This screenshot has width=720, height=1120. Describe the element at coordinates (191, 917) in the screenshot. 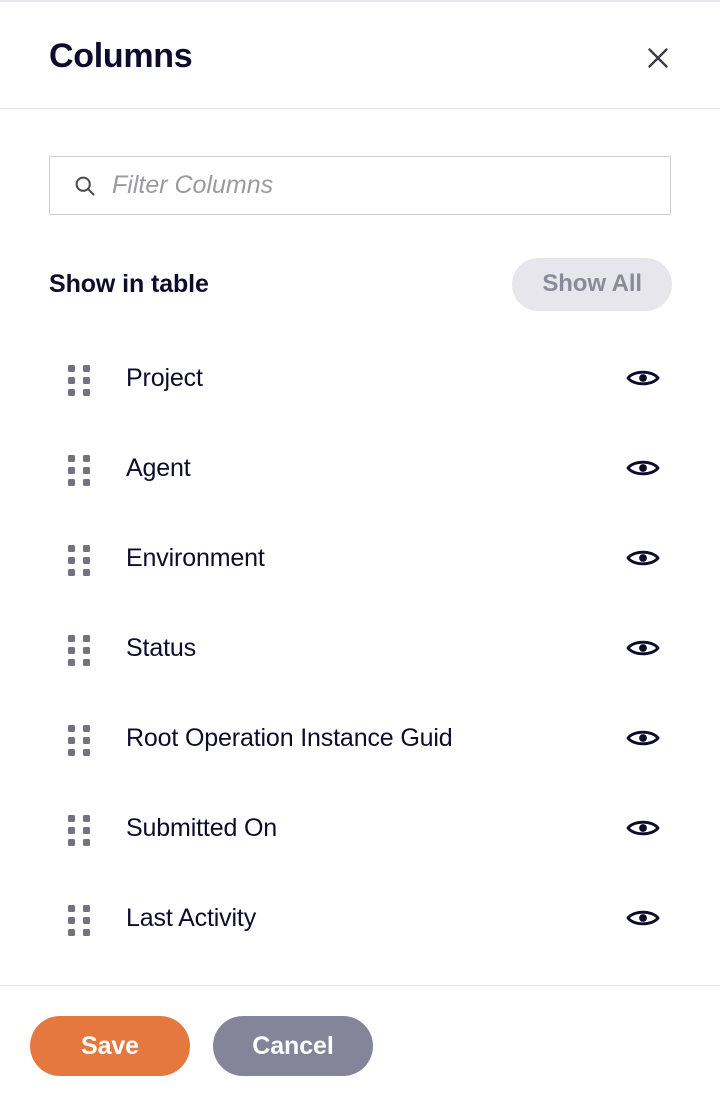

I see `column-label: Last Activity` at that location.